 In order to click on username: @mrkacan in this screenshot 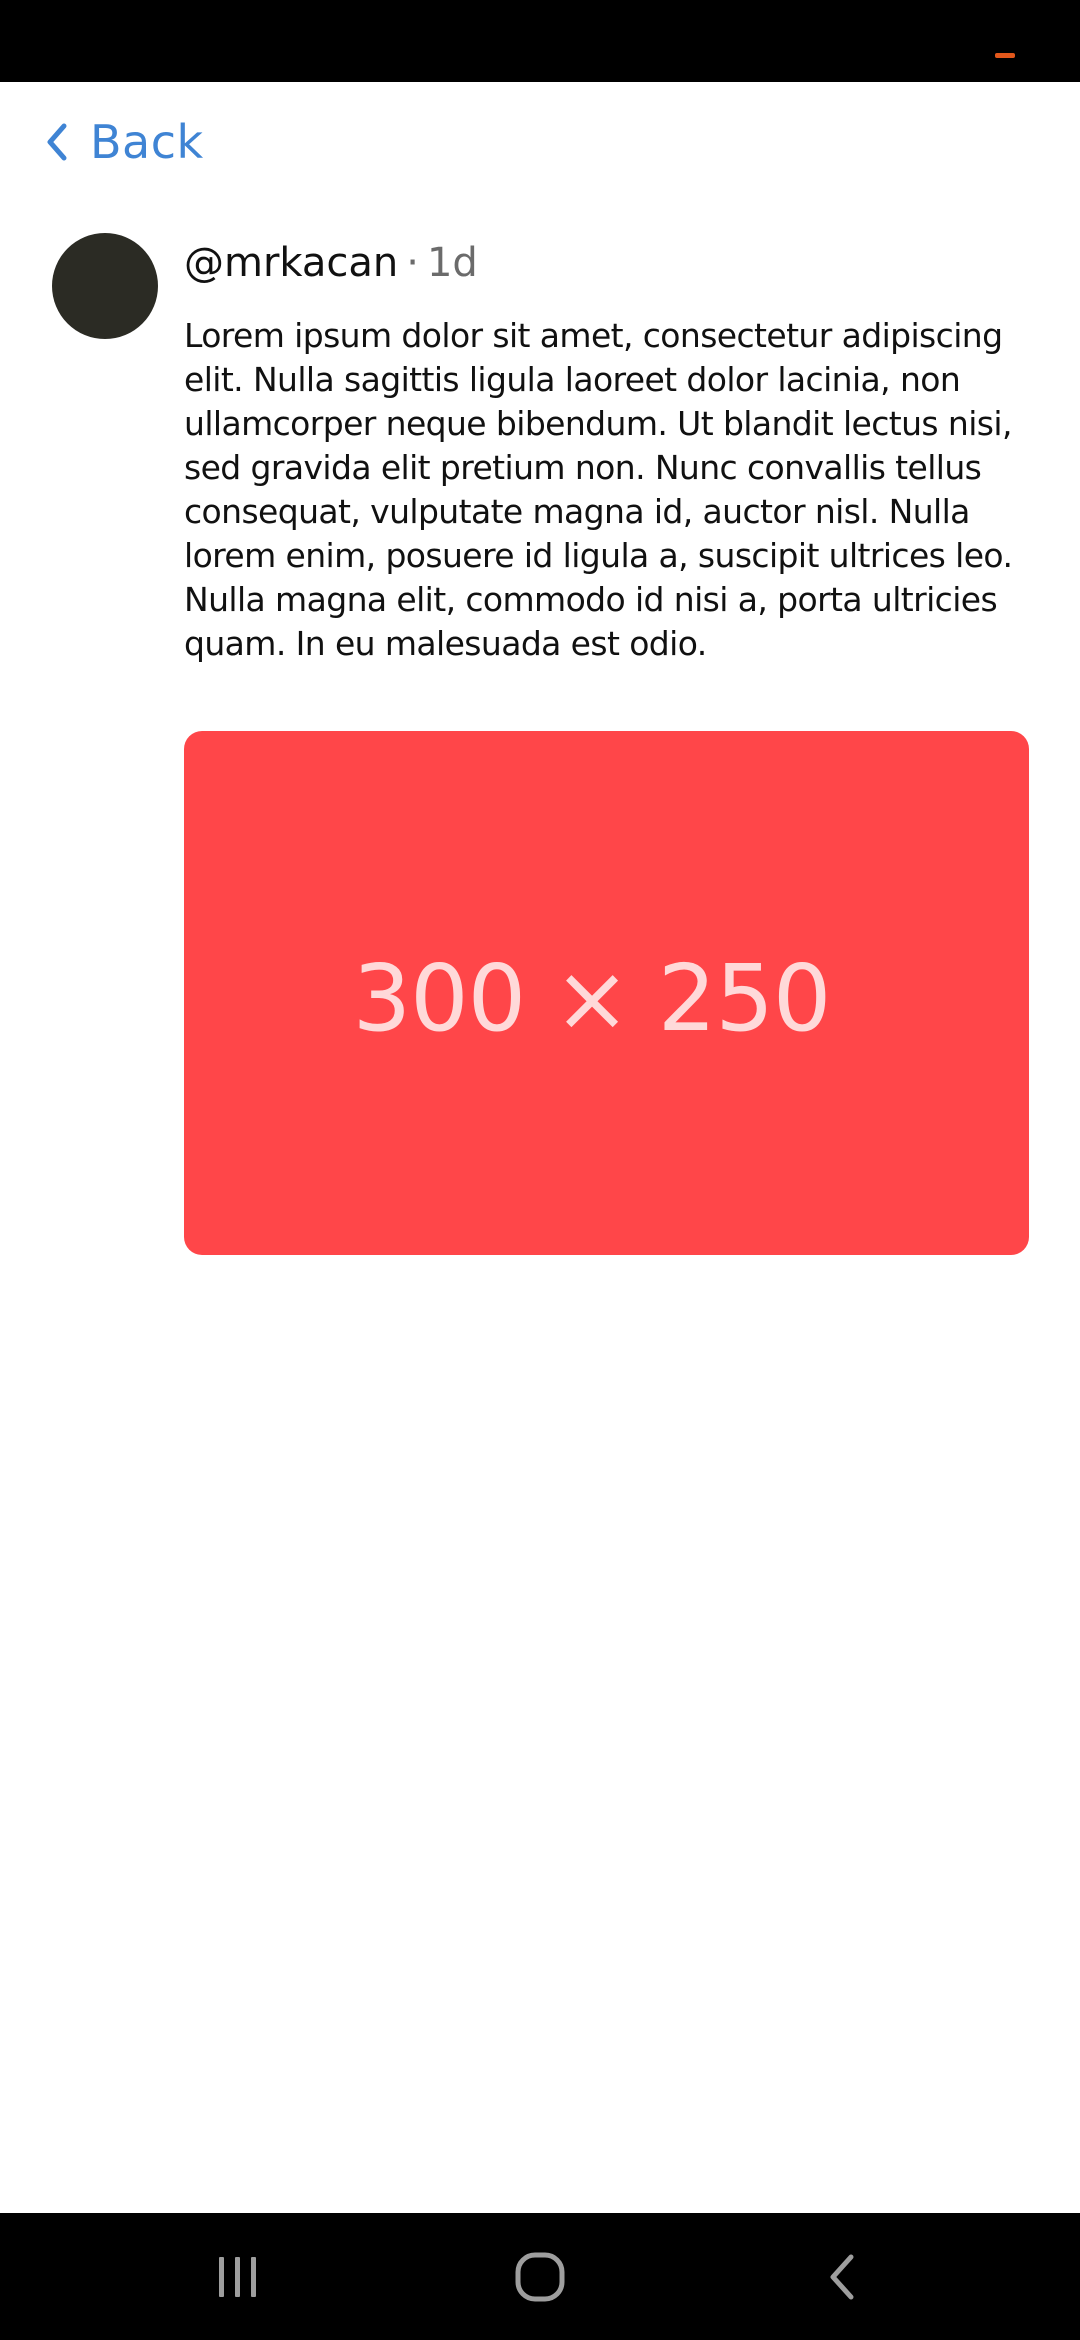, I will do `click(291, 263)`.